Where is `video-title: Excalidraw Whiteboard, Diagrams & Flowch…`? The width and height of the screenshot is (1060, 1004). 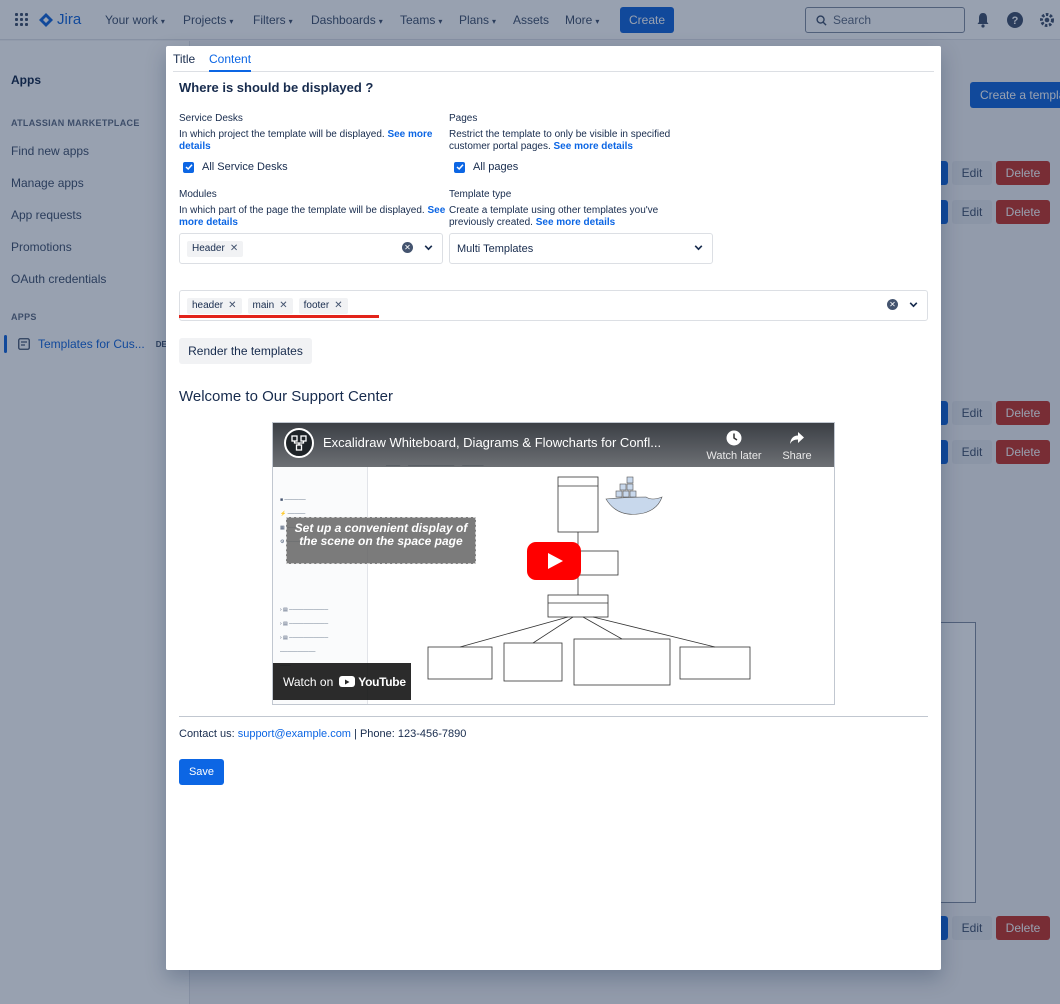
video-title: Excalidraw Whiteboard, Diagrams & Flowch… is located at coordinates (492, 442).